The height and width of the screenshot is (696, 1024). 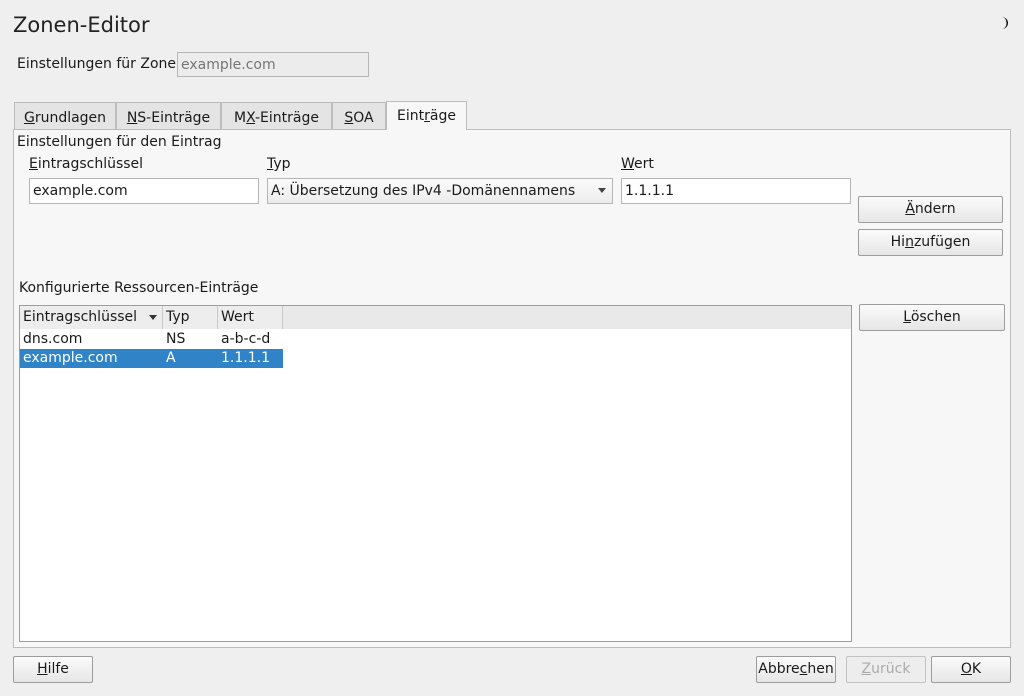 What do you see at coordinates (250, 317) in the screenshot?
I see `column-header-value: Wert` at bounding box center [250, 317].